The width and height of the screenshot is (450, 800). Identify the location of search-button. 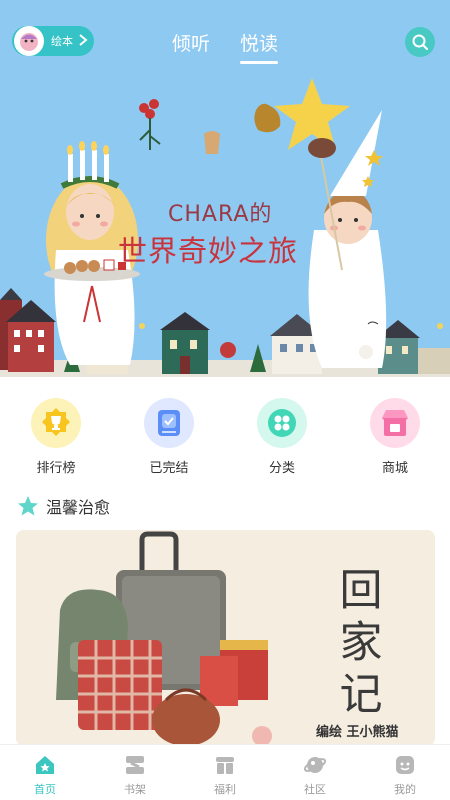
(420, 42).